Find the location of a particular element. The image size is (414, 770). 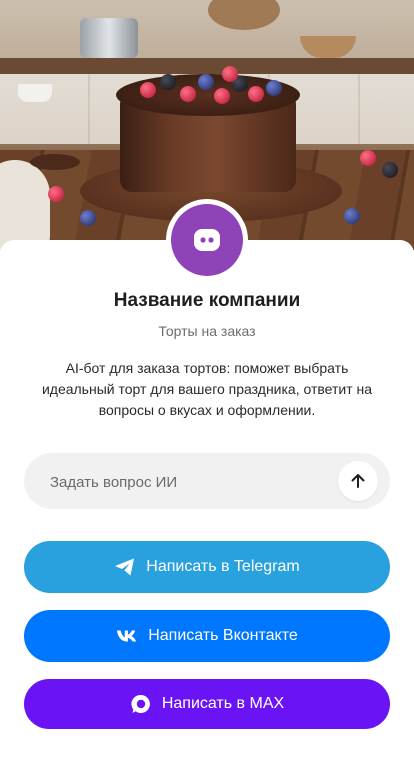

telegram-icon is located at coordinates (125, 567).